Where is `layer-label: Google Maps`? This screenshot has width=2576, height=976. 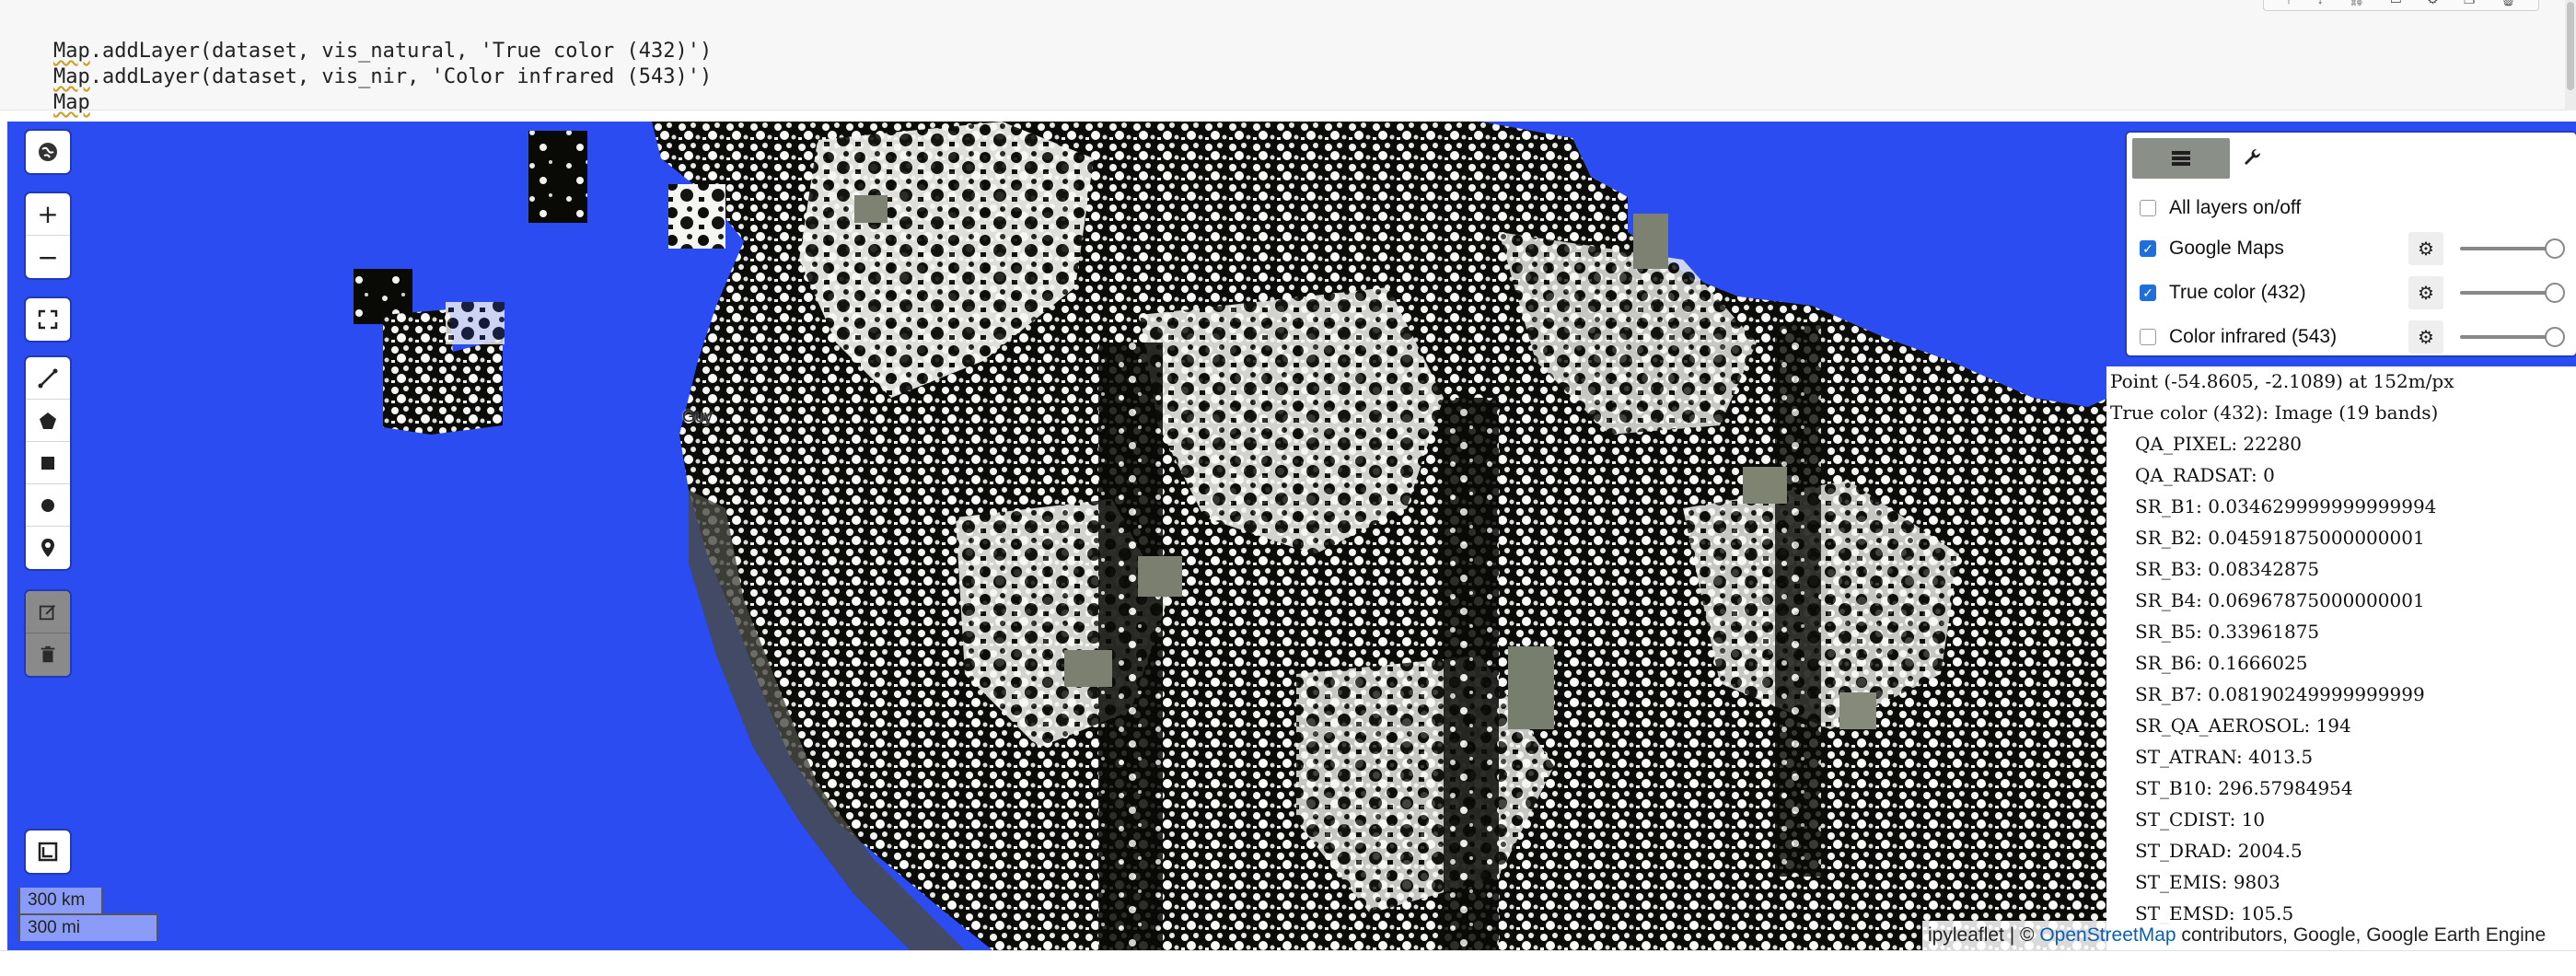
layer-label: Google Maps is located at coordinates (2226, 249).